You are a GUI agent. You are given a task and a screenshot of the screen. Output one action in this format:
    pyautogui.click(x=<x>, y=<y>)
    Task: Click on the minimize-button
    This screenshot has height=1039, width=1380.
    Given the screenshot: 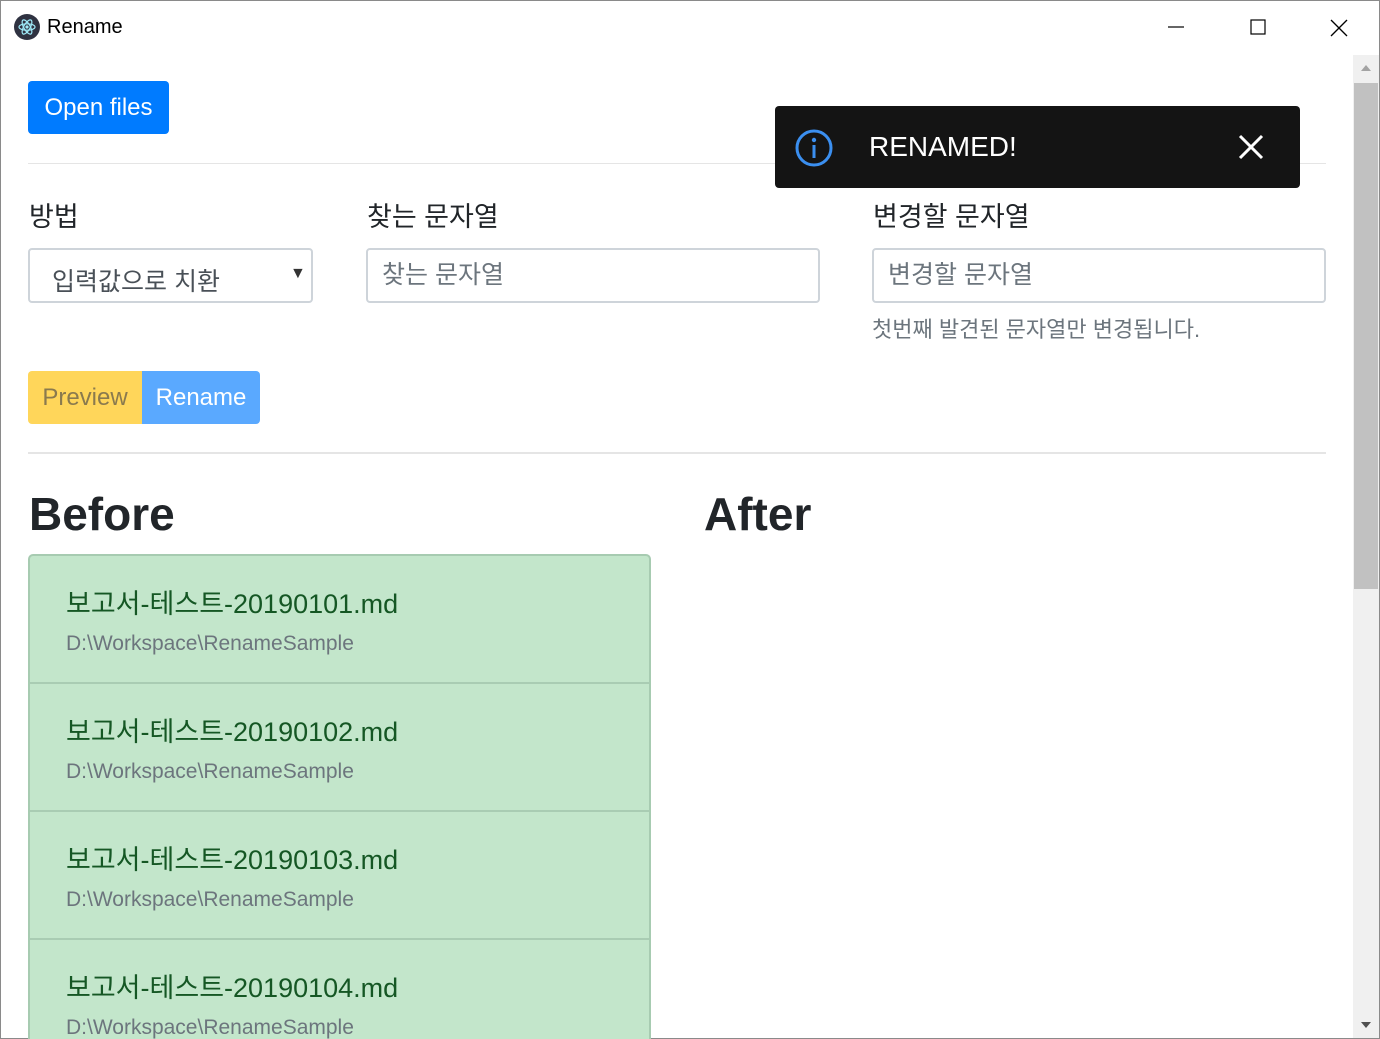 What is the action you would take?
    pyautogui.click(x=1177, y=28)
    